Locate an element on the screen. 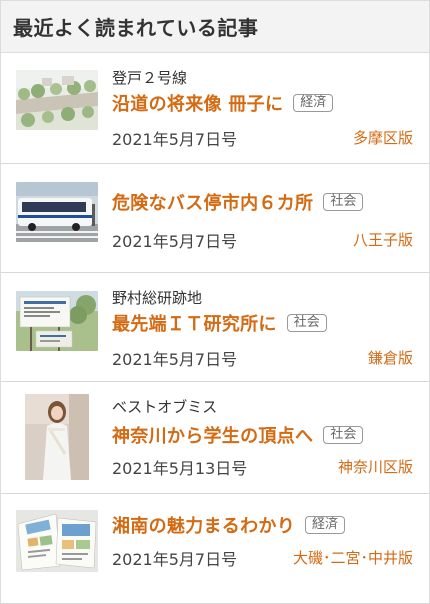  article-edition: 神奈川区版 is located at coordinates (375, 466).